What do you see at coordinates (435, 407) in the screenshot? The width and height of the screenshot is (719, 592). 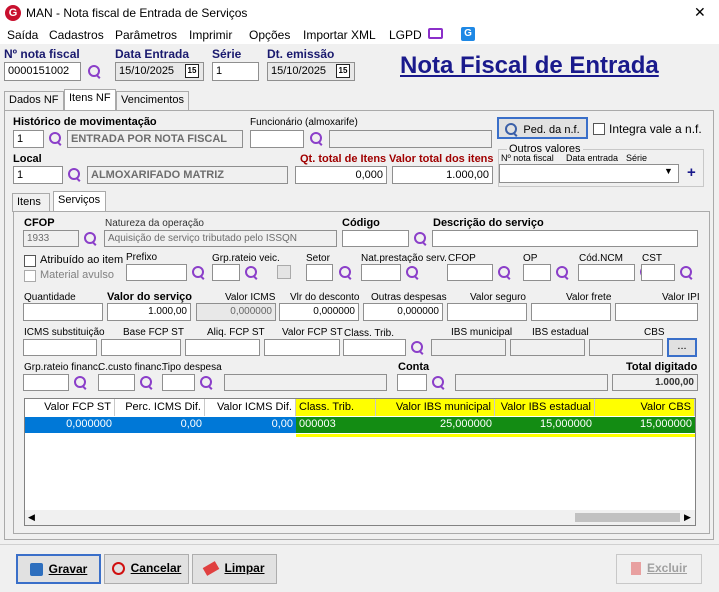 I see `grid-header-ibs-municipal: Valor IBS municipal` at bounding box center [435, 407].